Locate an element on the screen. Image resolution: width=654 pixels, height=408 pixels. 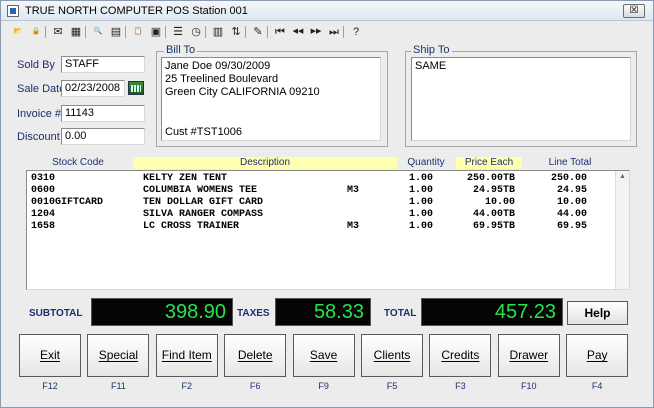
col-header-price-each: Price Each is located at coordinates (489, 163).